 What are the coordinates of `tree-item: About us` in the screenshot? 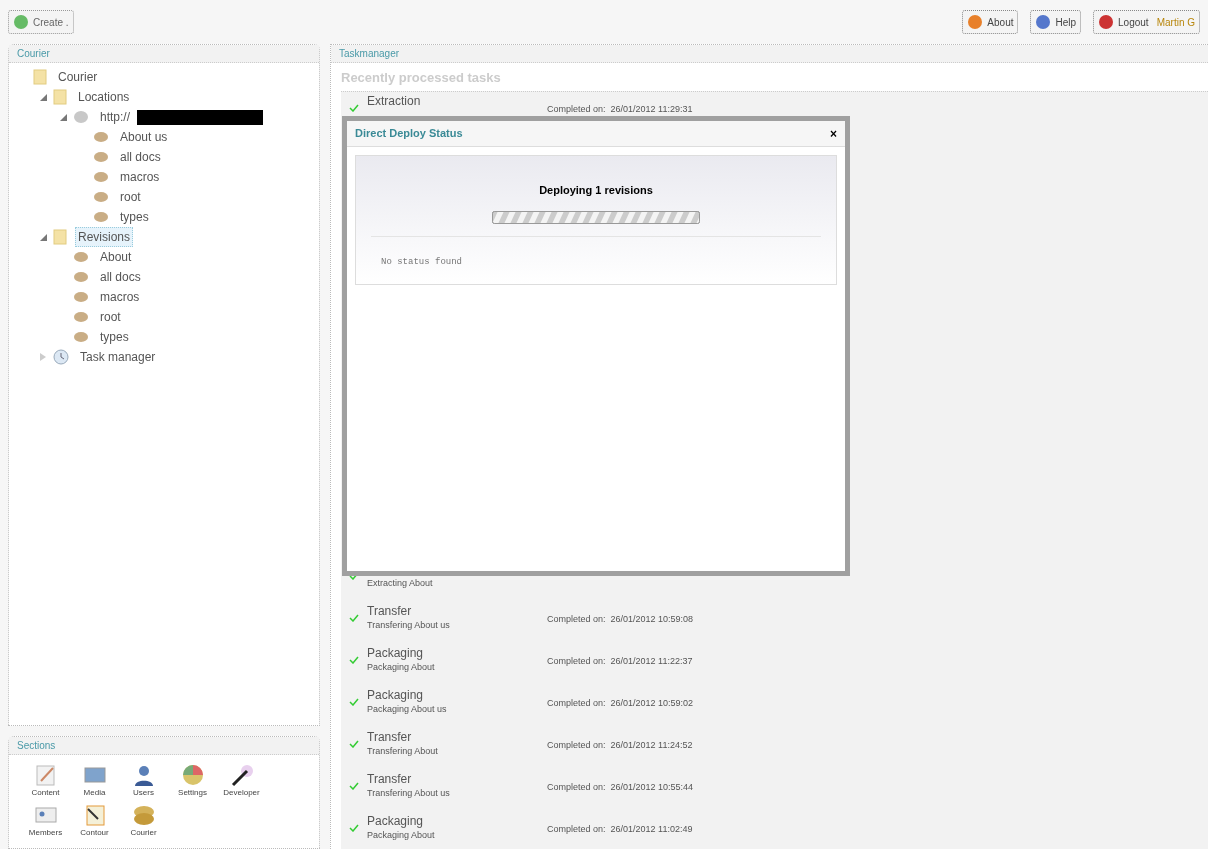 It's located at (144, 137).